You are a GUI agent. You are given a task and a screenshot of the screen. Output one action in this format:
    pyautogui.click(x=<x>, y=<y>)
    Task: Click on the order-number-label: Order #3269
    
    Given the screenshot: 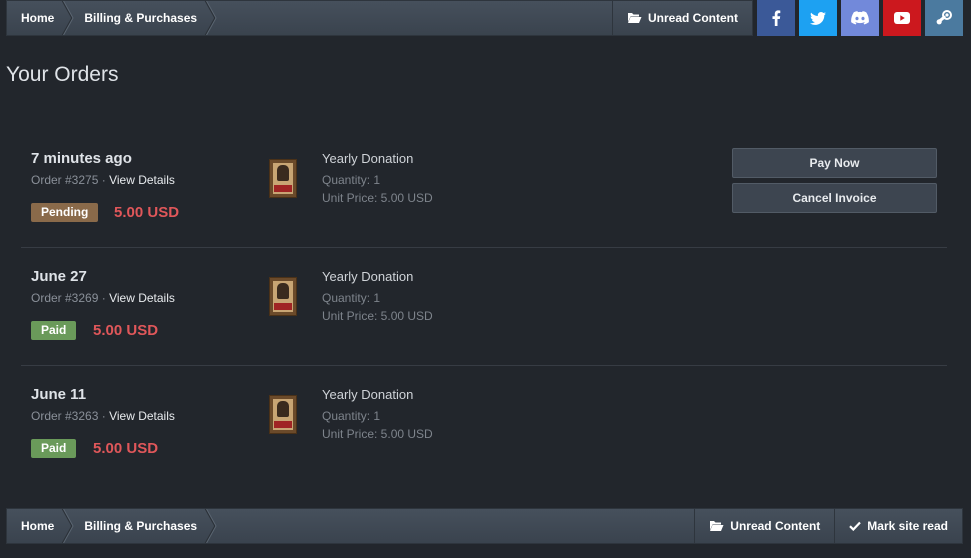 What is the action you would take?
    pyautogui.click(x=65, y=298)
    